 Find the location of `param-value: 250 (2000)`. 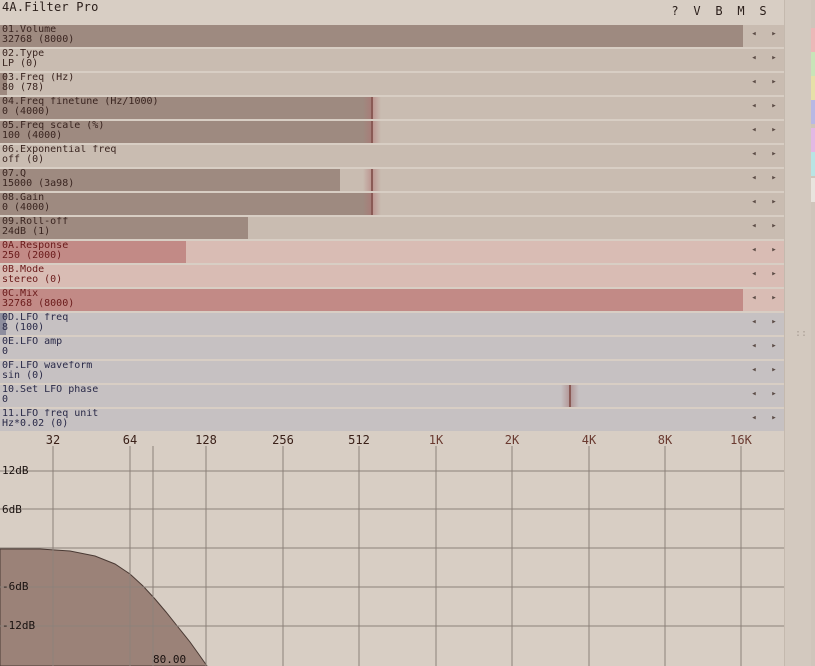

param-value: 250 (2000) is located at coordinates (32, 255).